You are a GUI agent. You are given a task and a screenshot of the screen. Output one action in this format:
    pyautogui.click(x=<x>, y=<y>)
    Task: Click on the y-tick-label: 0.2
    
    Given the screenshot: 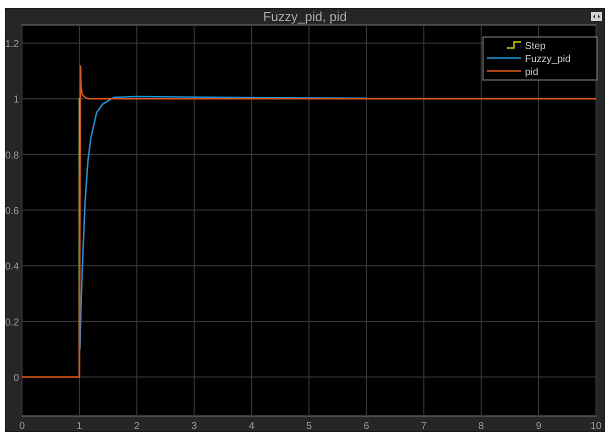 What is the action you would take?
    pyautogui.click(x=12, y=322)
    